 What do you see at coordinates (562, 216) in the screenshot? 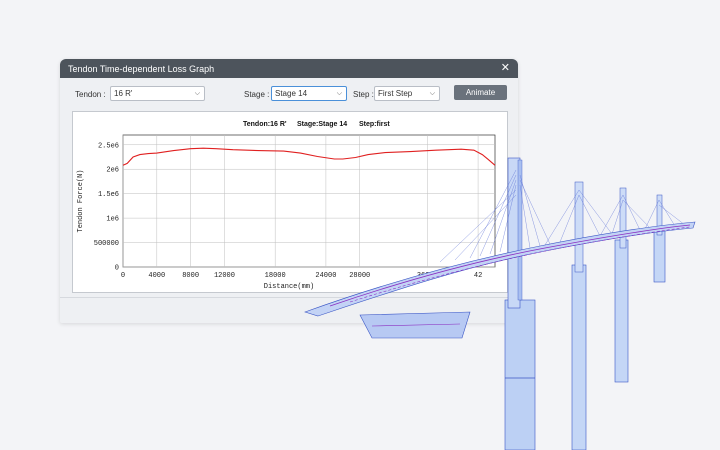
I see `bridge-cables` at bounding box center [562, 216].